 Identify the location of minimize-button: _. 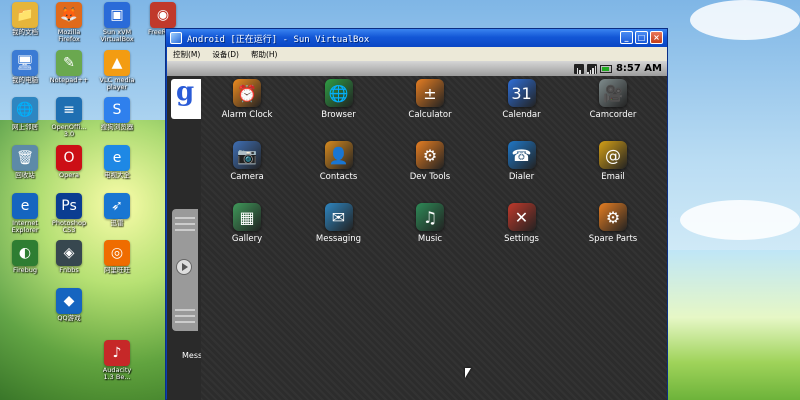
(626, 37).